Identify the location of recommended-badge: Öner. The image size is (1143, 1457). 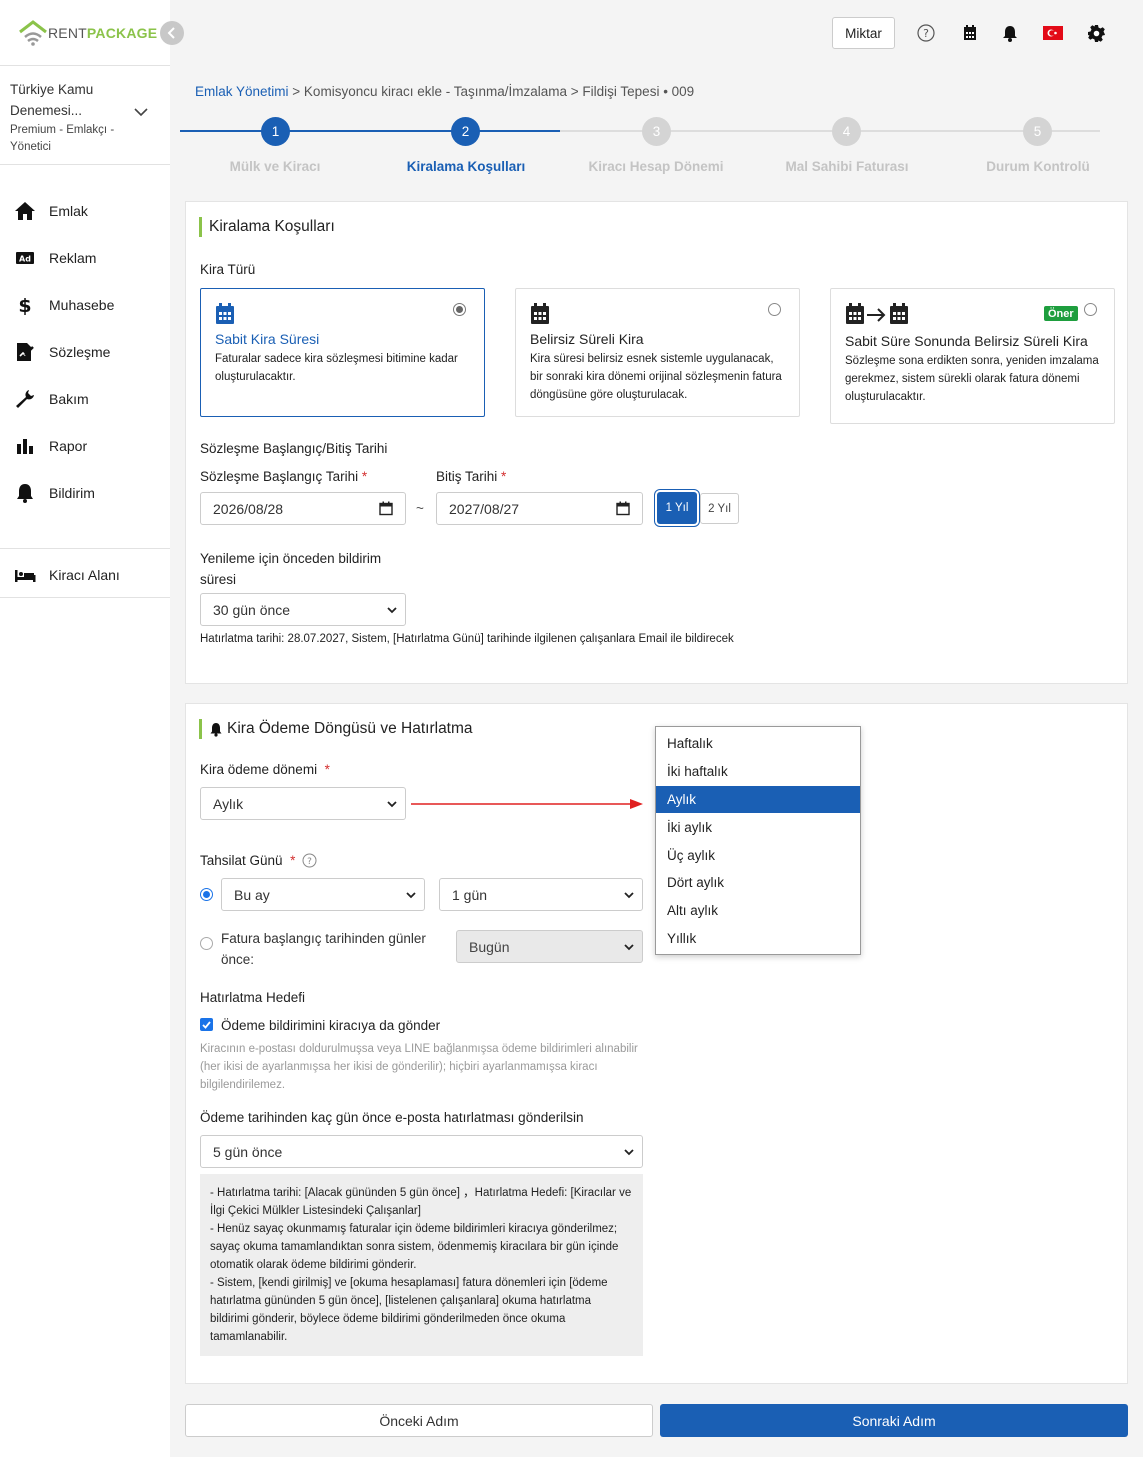
(1061, 313).